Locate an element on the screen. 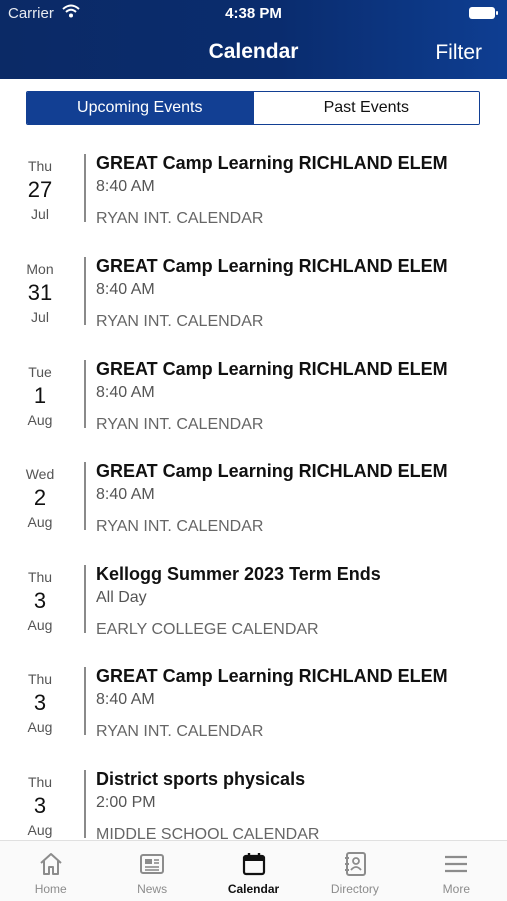 The width and height of the screenshot is (507, 901). status-time: 4:38 PM is located at coordinates (253, 13).